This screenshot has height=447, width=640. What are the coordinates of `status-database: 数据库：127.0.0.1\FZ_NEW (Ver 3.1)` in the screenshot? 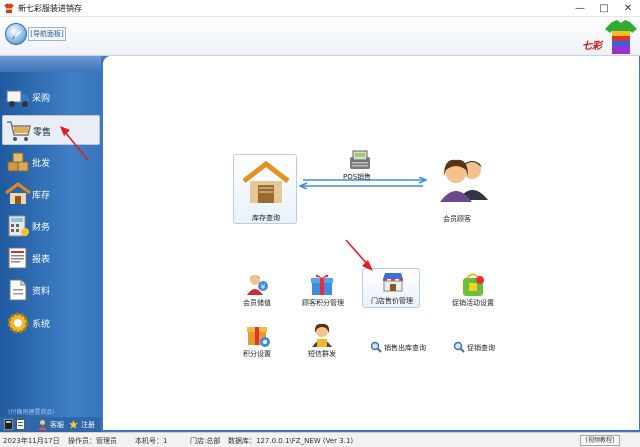 It's located at (291, 441).